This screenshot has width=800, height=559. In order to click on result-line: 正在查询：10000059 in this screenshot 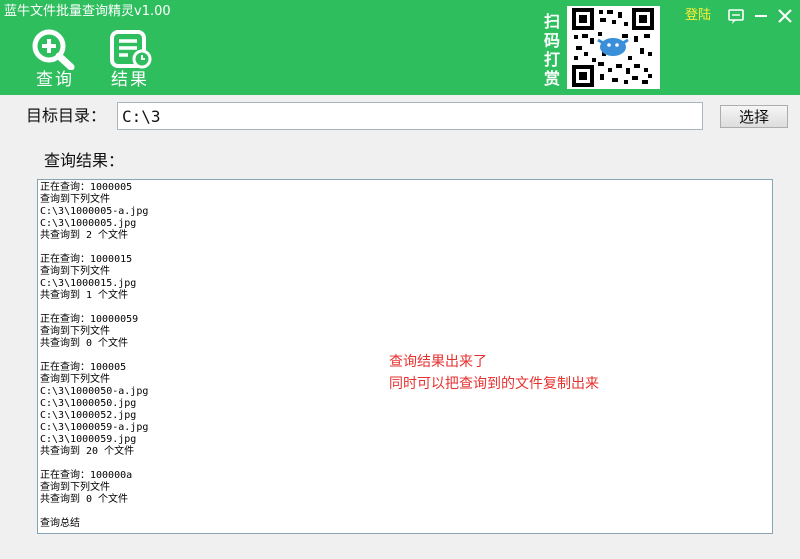, I will do `click(89, 319)`.